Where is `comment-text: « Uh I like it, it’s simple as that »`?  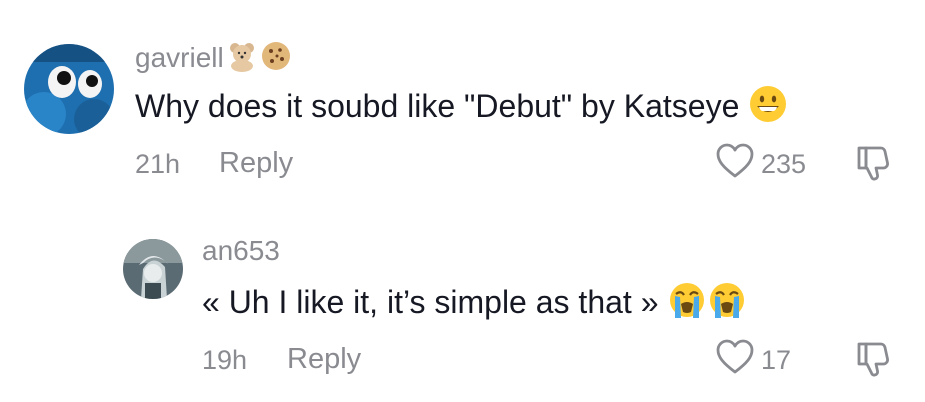
comment-text: « Uh I like it, it’s simple as that » is located at coordinates (474, 304).